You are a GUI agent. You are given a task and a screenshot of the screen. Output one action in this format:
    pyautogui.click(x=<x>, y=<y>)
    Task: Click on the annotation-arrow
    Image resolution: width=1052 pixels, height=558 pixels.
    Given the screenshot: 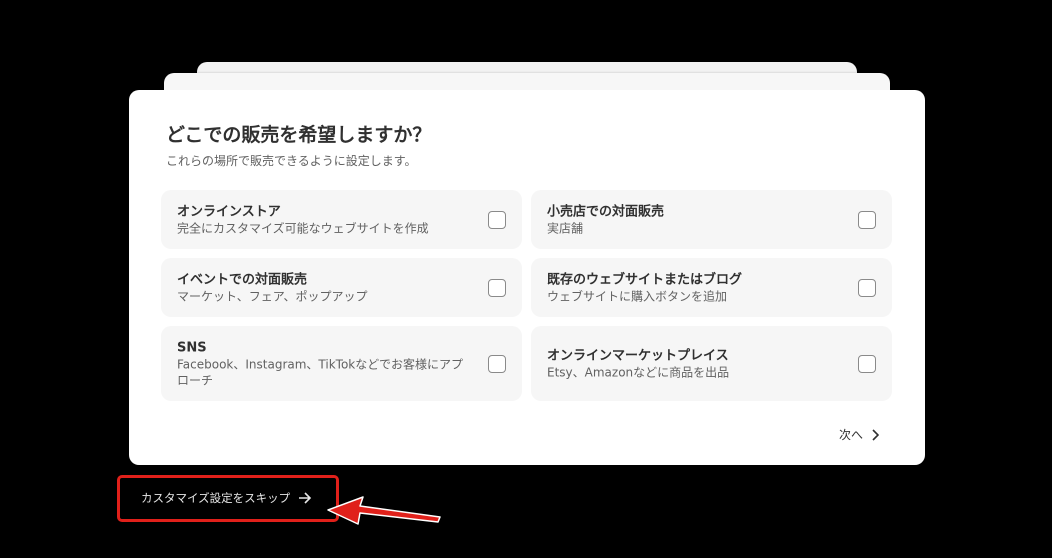 What is the action you would take?
    pyautogui.click(x=384, y=510)
    